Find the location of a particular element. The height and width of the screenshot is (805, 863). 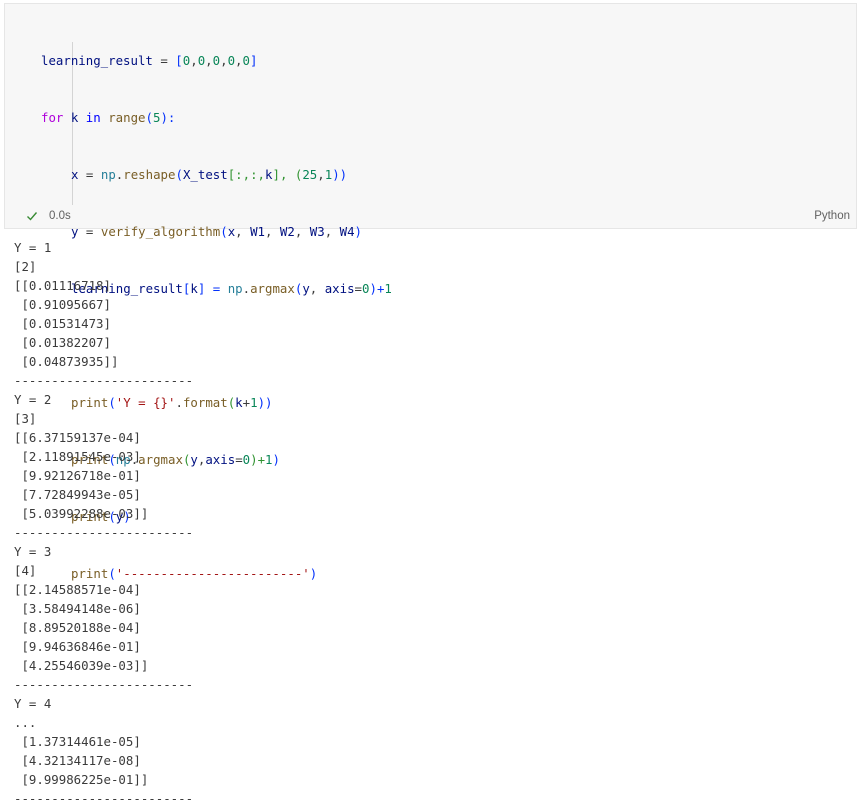

output-line: [0.91095667] is located at coordinates (62, 304).